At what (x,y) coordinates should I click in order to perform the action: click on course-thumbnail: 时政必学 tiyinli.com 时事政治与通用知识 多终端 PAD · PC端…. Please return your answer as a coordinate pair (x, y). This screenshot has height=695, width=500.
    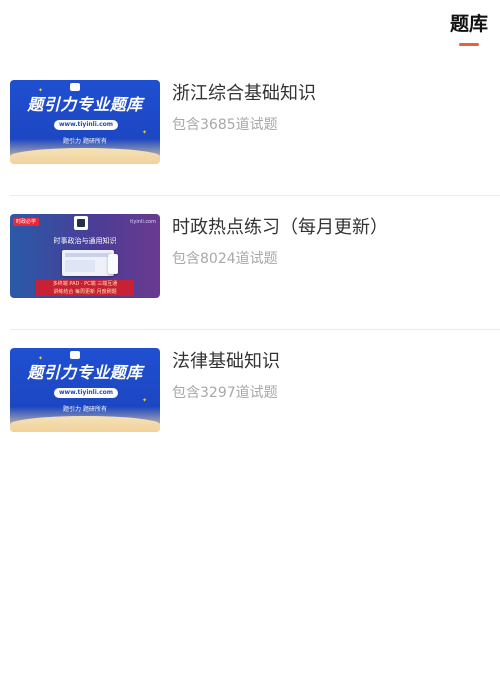
    Looking at the image, I should click on (85, 256).